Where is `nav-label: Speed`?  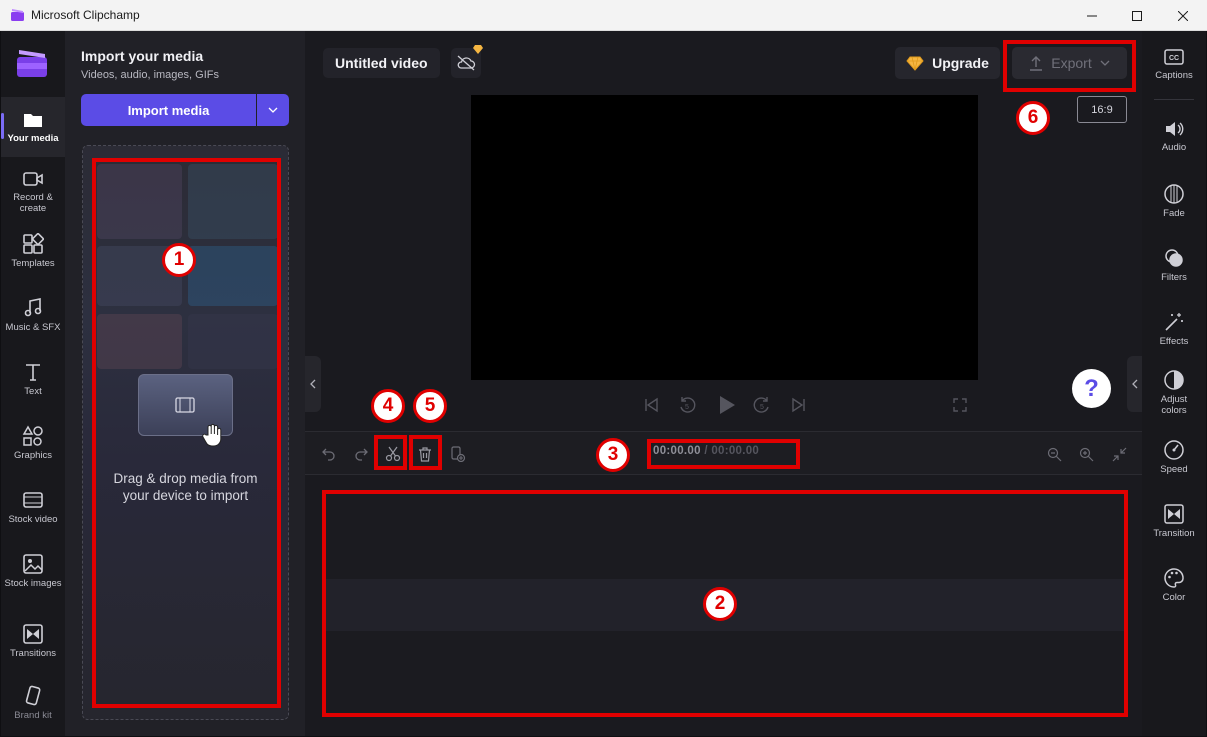
nav-label: Speed is located at coordinates (1174, 469).